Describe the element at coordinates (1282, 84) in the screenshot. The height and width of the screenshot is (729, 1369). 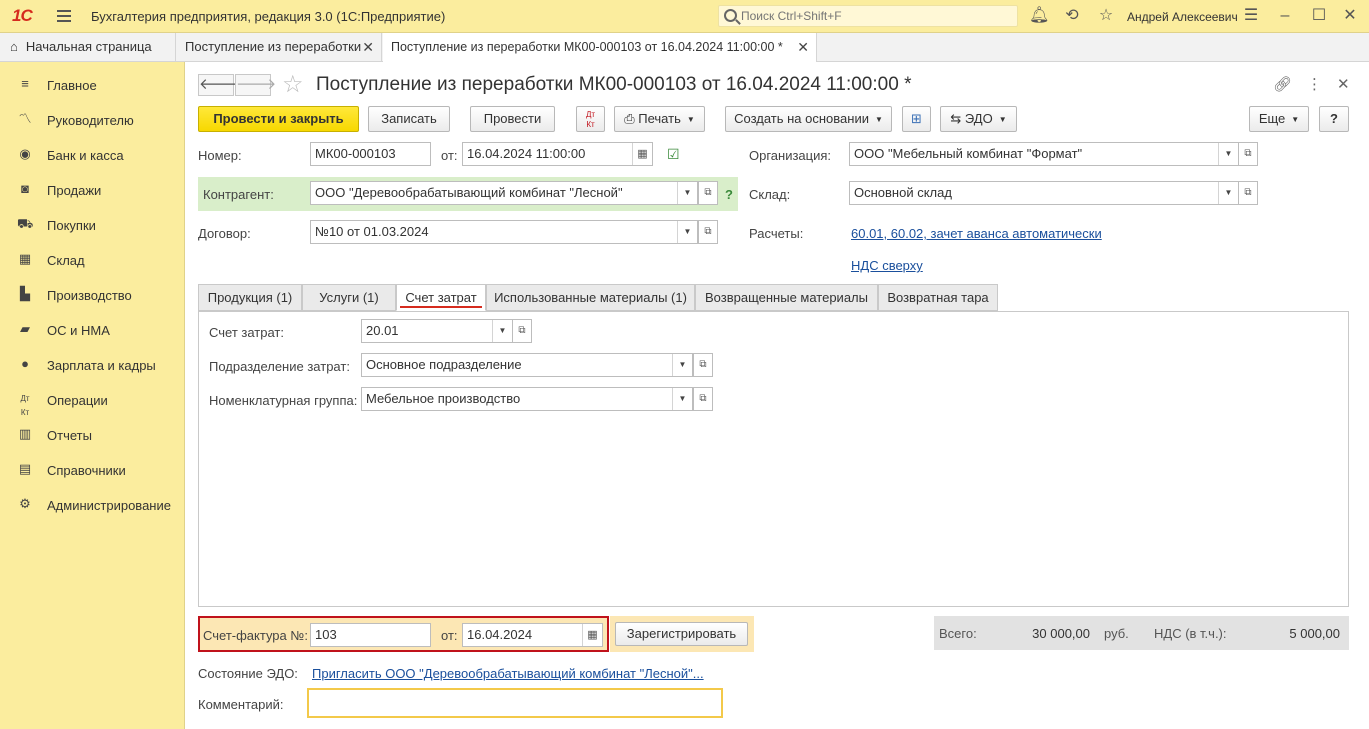
I see `link-icon: 🔗︎` at that location.